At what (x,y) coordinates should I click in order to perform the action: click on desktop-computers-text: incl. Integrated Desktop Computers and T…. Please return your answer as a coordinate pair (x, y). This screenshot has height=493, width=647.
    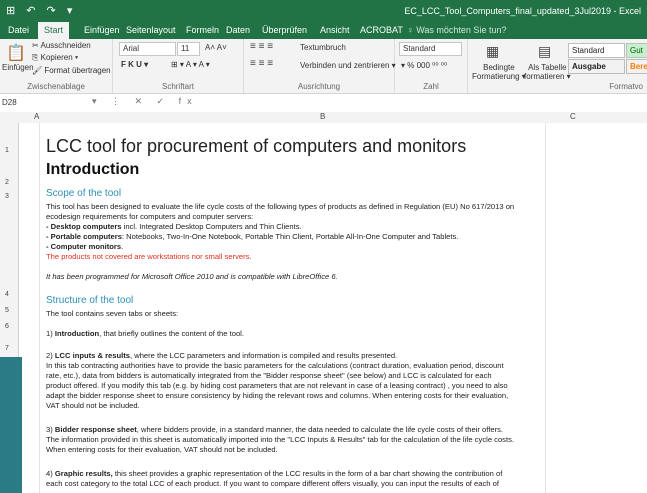
    Looking at the image, I should click on (211, 226).